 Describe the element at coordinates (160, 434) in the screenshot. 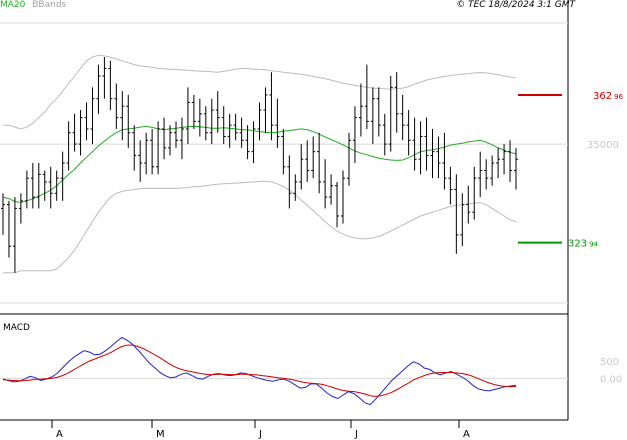

I see `month-label-m: M` at that location.